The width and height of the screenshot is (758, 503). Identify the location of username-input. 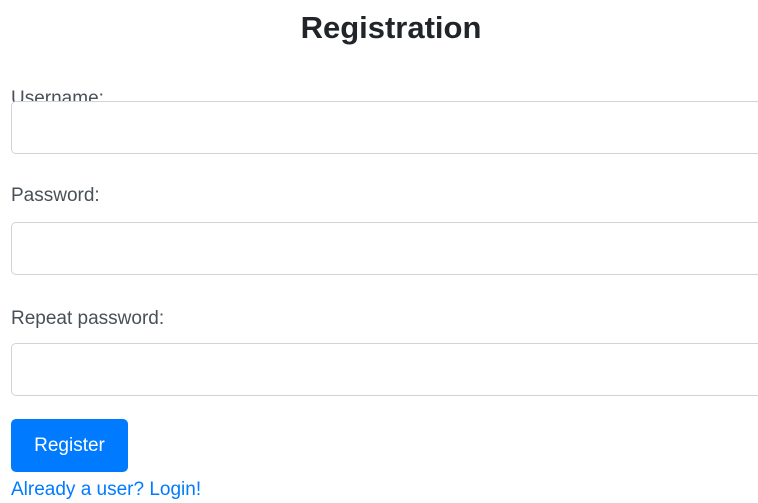
(384, 127).